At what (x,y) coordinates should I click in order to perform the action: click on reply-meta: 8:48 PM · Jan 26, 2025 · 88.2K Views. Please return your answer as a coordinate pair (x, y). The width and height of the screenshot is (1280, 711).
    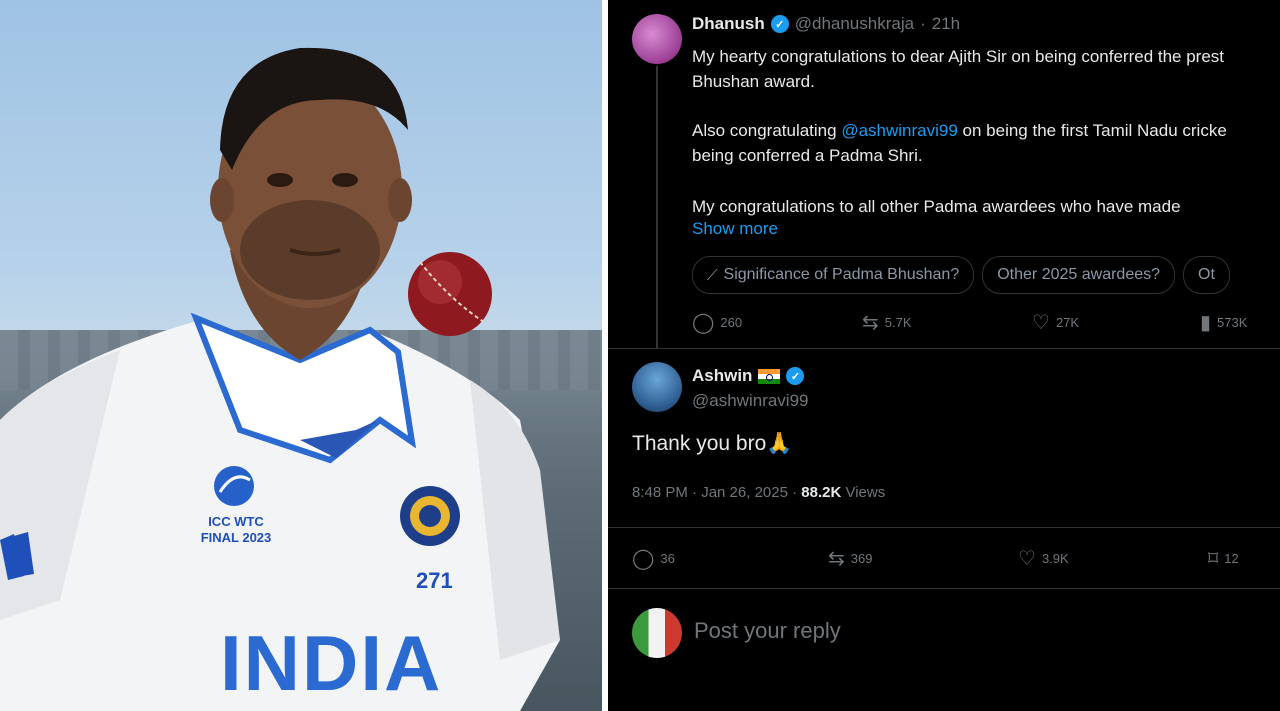
    Looking at the image, I should click on (758, 492).